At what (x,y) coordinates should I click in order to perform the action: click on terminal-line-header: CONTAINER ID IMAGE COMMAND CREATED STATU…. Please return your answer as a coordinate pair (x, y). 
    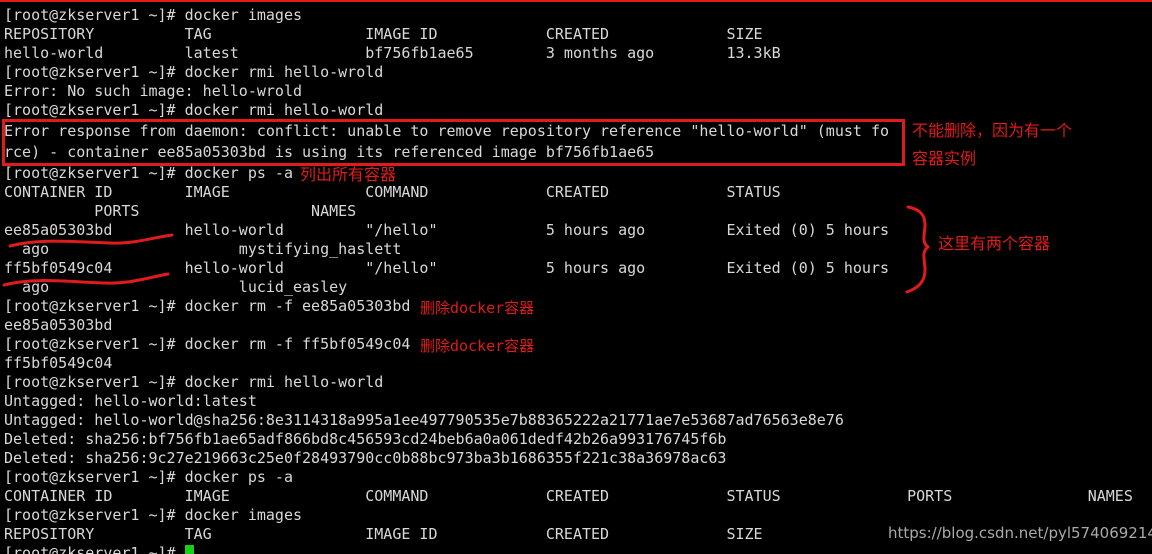
    Looking at the image, I should click on (568, 496).